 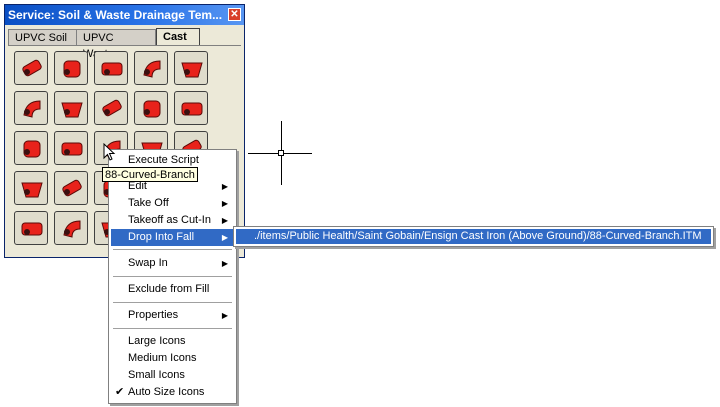 What do you see at coordinates (172, 237) in the screenshot?
I see `menu-item-drop-into-fall: Drop Into Fall ▶` at bounding box center [172, 237].